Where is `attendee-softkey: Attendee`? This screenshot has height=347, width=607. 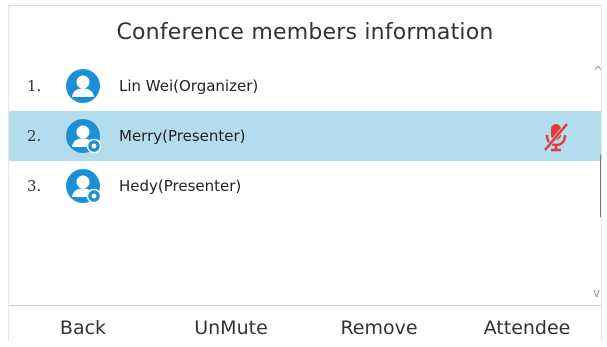 attendee-softkey: Attendee is located at coordinates (527, 324).